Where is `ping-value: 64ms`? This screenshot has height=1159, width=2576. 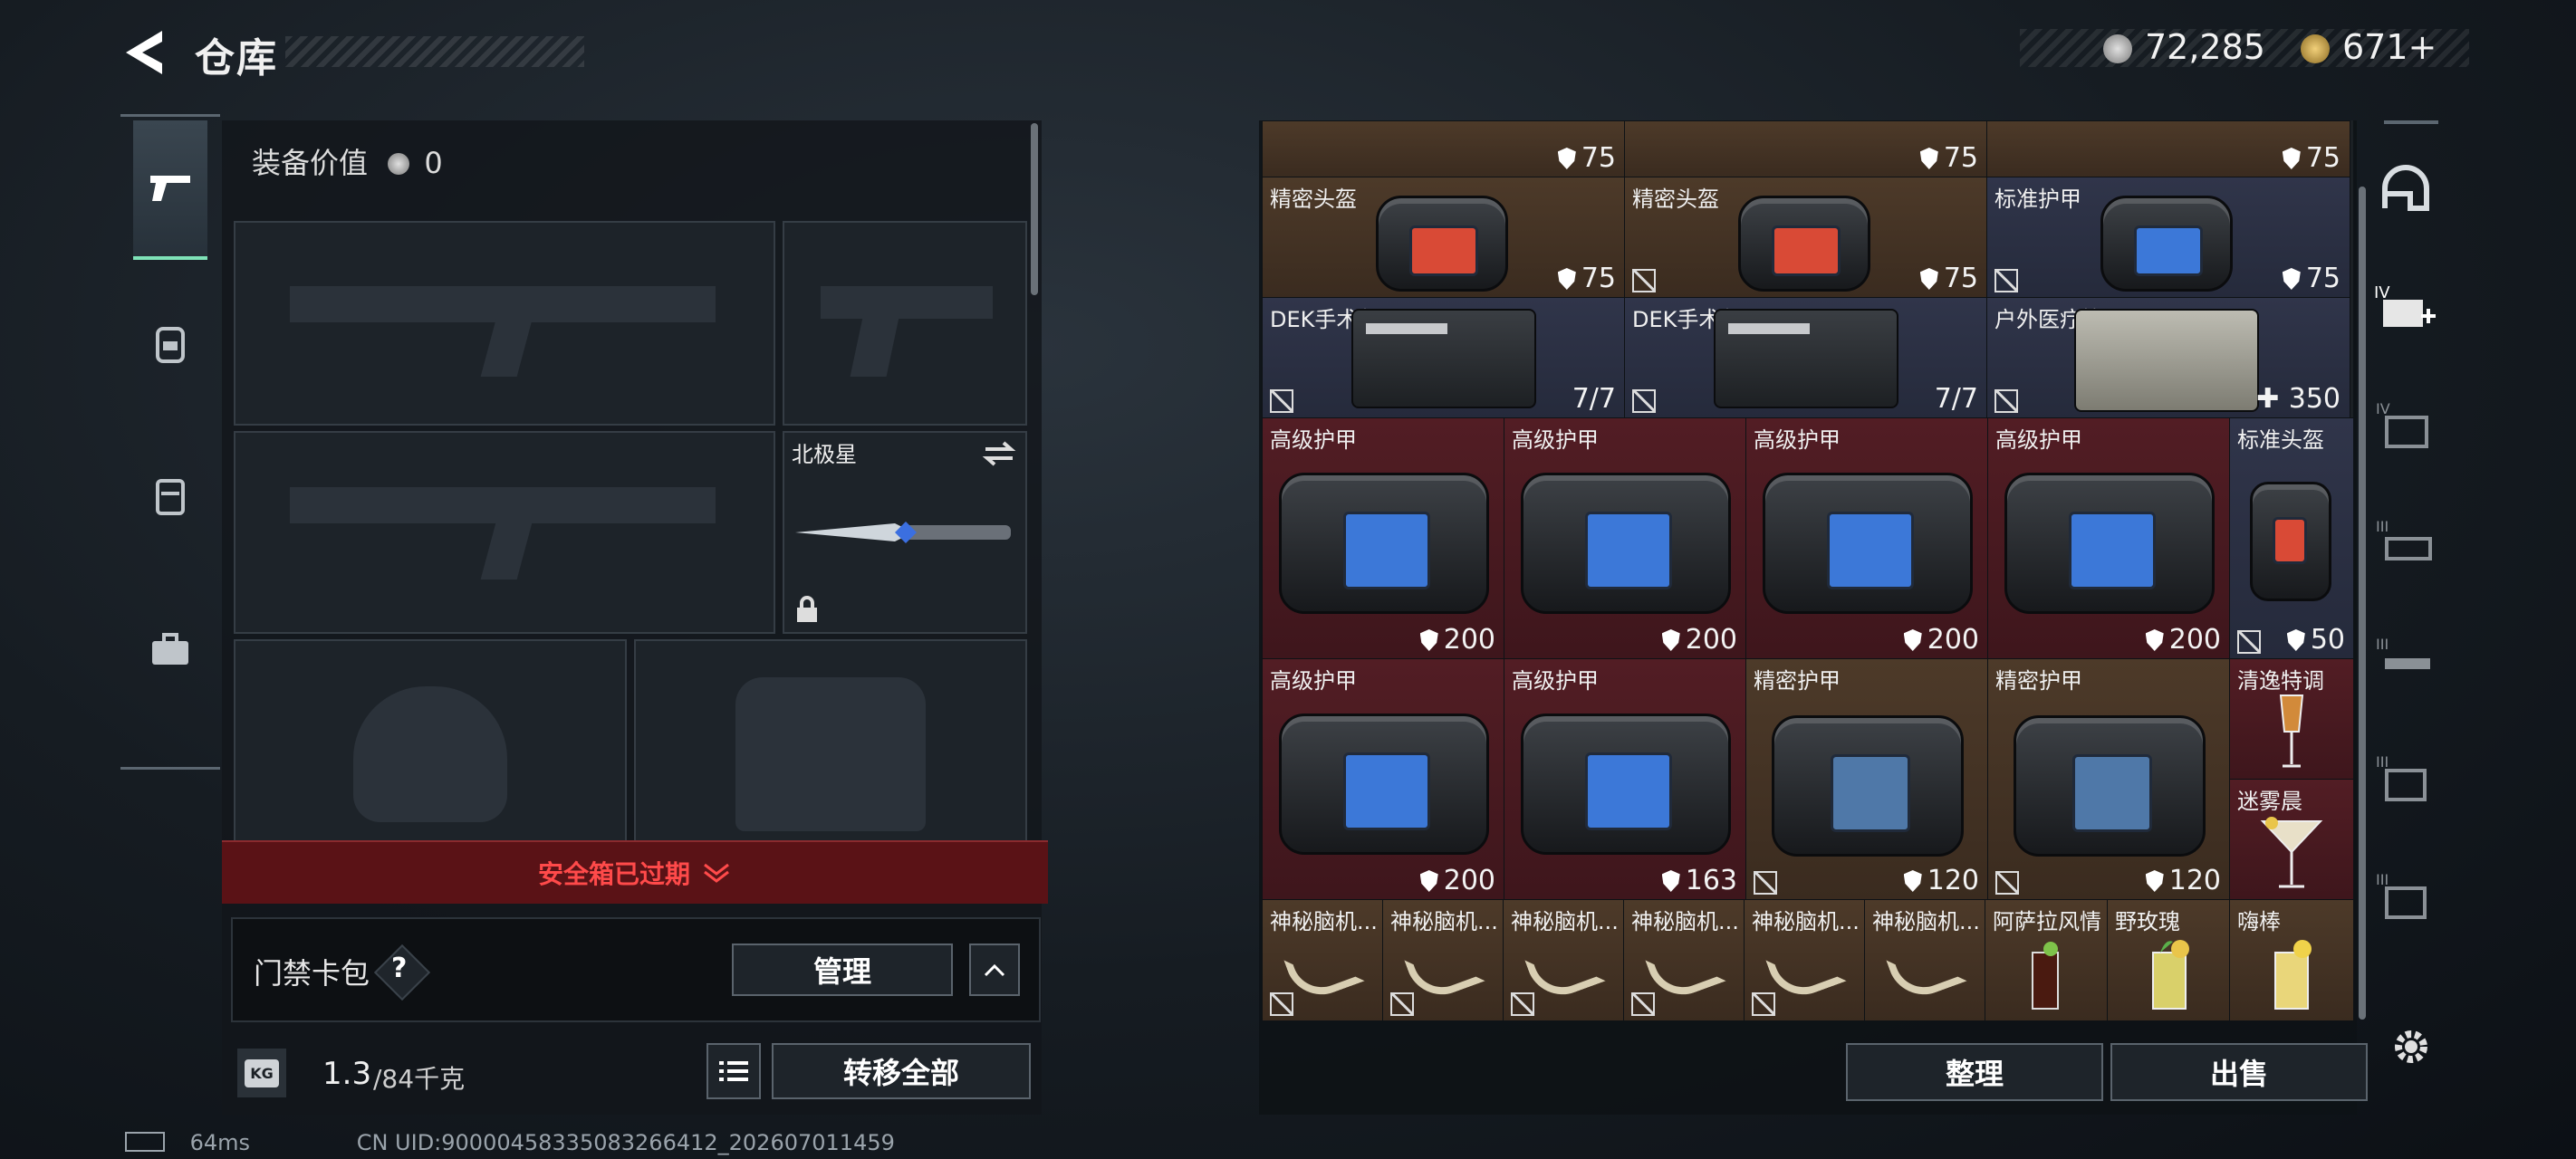 ping-value: 64ms is located at coordinates (220, 1143).